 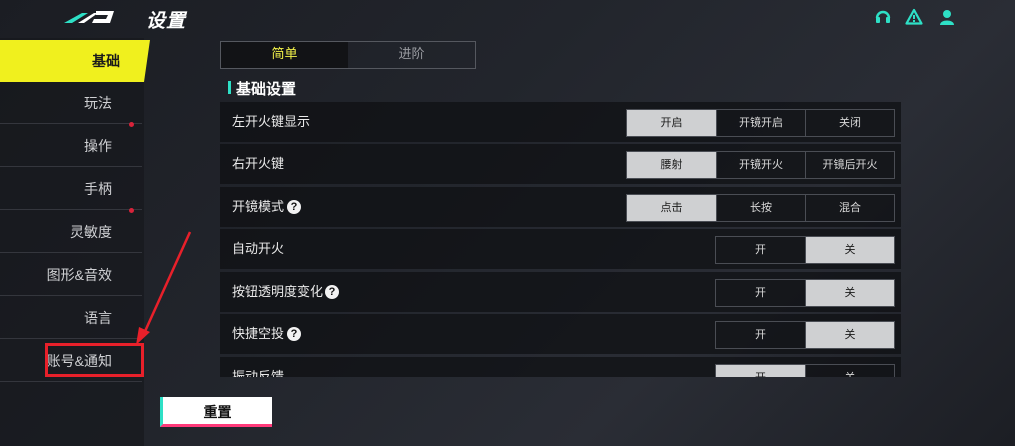 What do you see at coordinates (75, 61) in the screenshot?
I see `sidebar-item-basic: 基础` at bounding box center [75, 61].